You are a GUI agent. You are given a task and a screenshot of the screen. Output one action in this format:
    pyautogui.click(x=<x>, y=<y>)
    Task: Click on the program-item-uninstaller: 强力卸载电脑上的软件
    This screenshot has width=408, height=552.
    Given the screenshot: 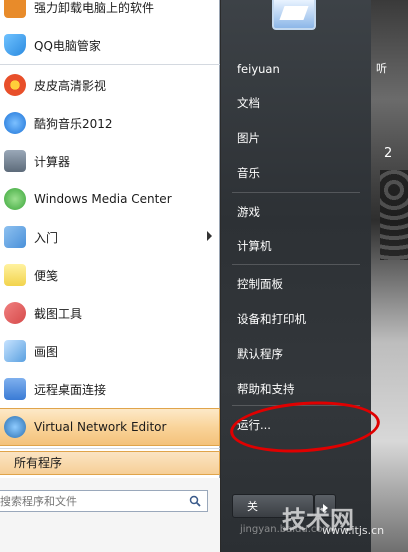 What is the action you would take?
    pyautogui.click(x=110, y=13)
    